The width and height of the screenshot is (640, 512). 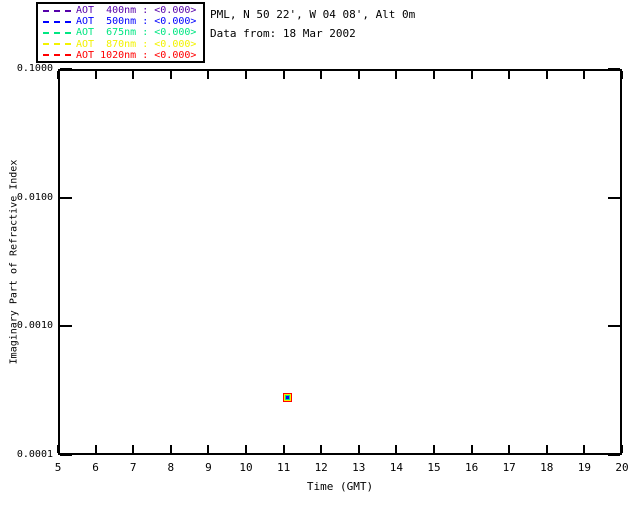 I want to click on legend-entry-label: AOT 675nm : <0.000>, so click(x=136, y=33).